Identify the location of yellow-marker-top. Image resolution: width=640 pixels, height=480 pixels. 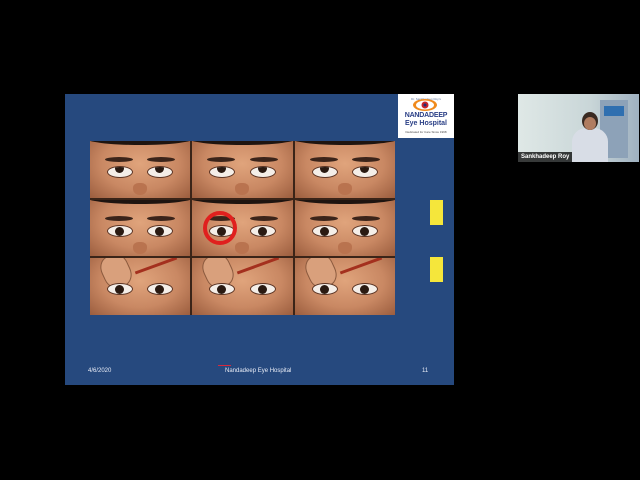
(436, 212).